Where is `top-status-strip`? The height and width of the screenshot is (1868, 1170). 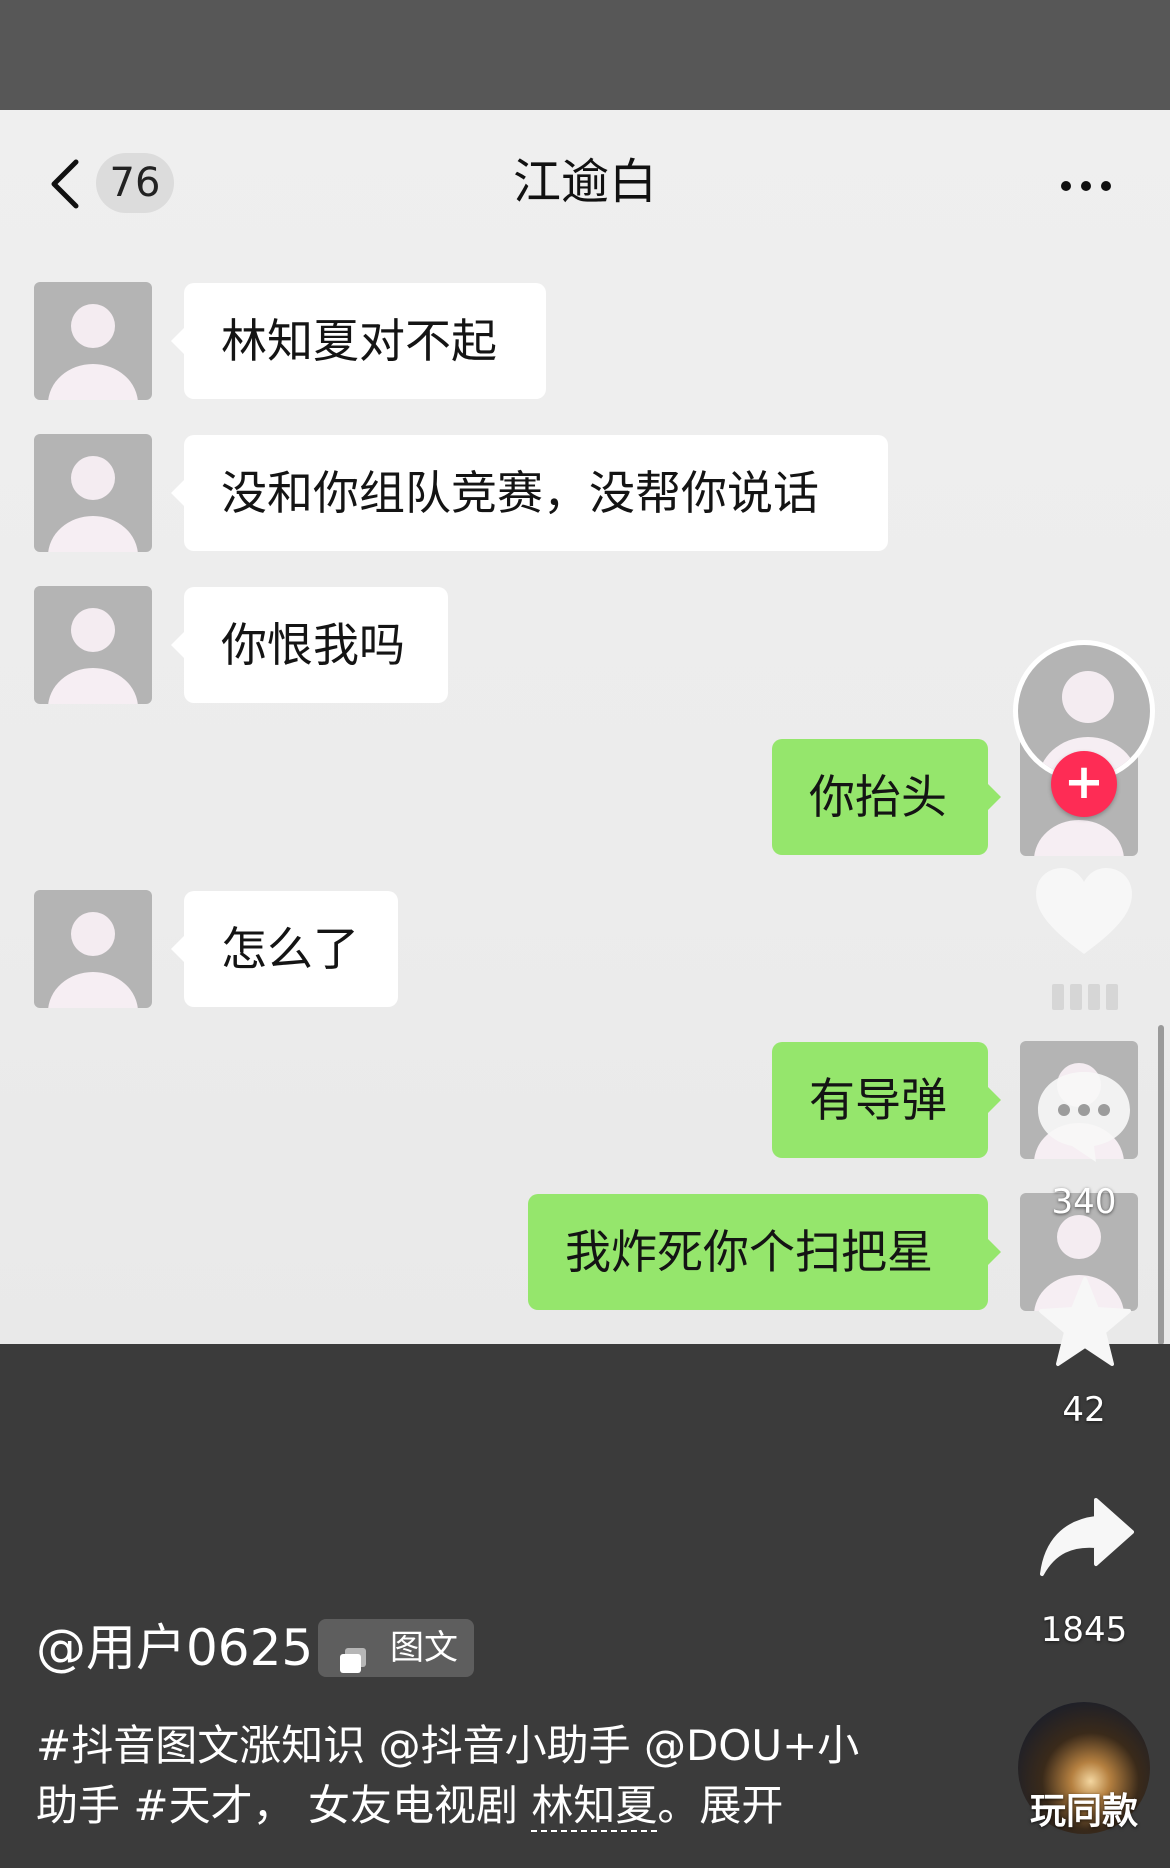
top-status-strip is located at coordinates (585, 55).